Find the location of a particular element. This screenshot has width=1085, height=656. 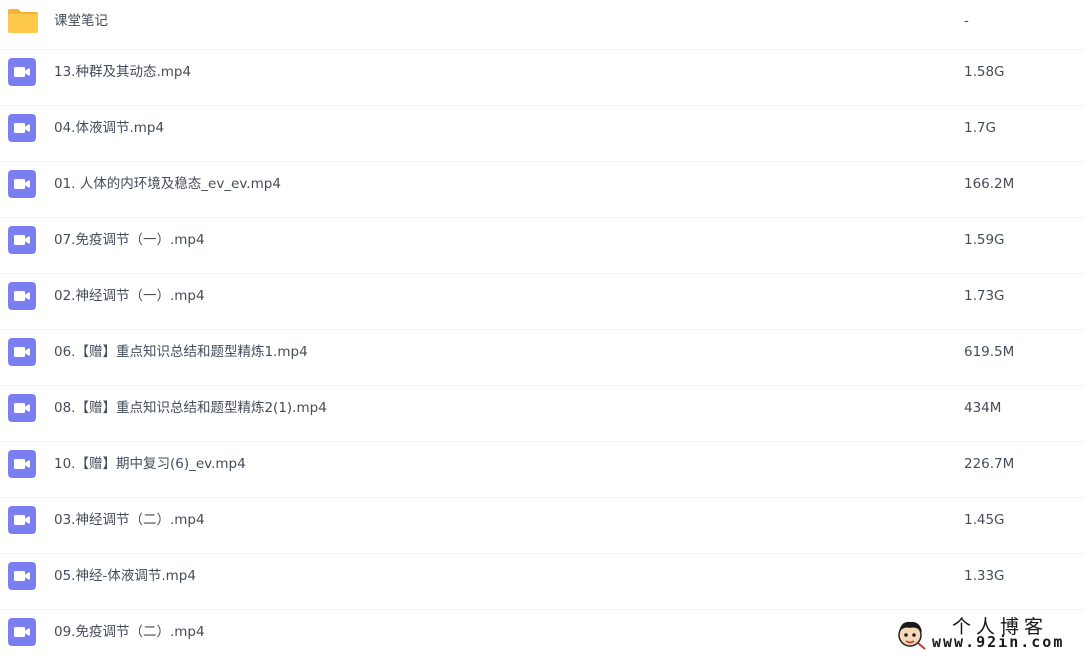

video-file-row: 04.体液调节.mp4 1.7G is located at coordinates (542, 134).